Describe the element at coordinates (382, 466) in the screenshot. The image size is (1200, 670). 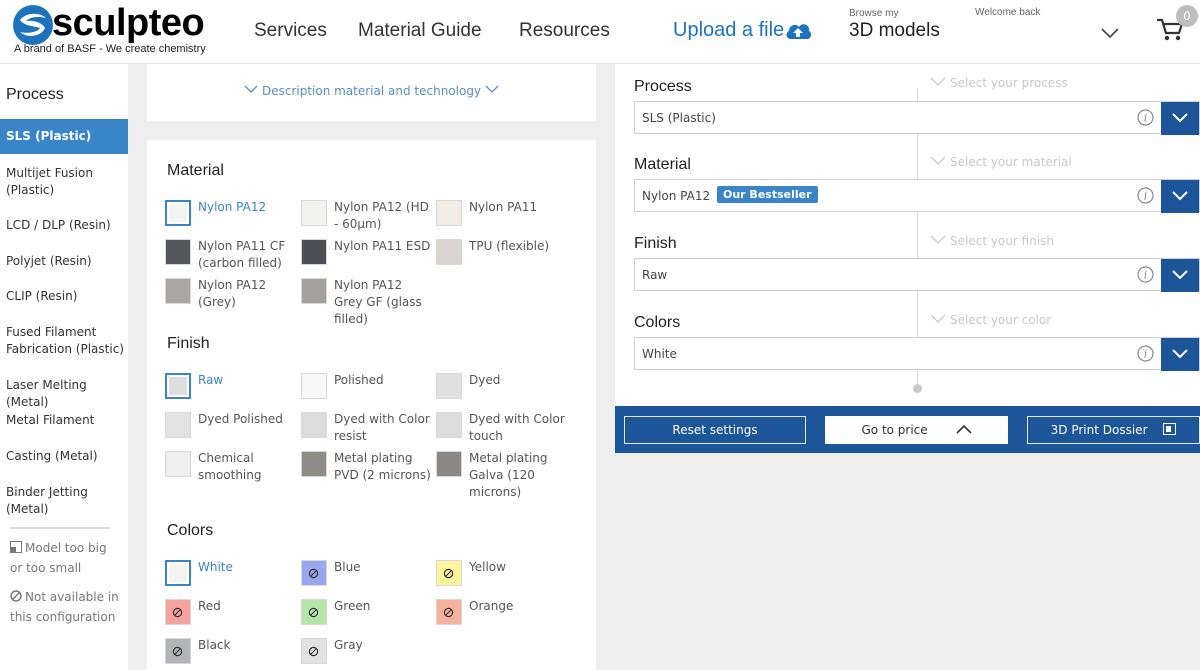
I see `finish-option-label: Metal plating PVD (2 microns)` at that location.